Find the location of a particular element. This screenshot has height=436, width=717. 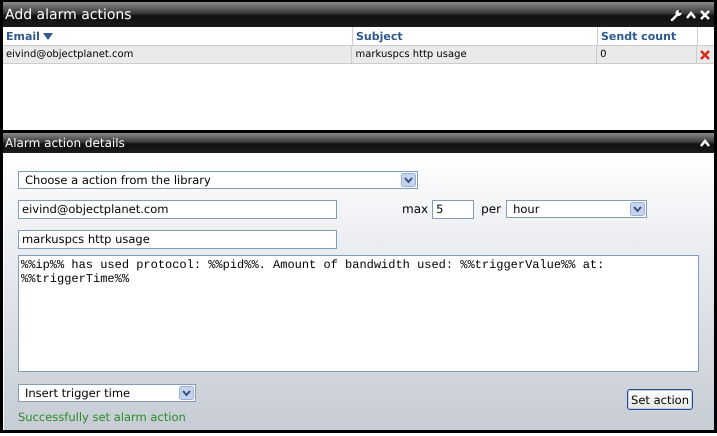

subject-field: markuspcs http usage is located at coordinates (177, 239).